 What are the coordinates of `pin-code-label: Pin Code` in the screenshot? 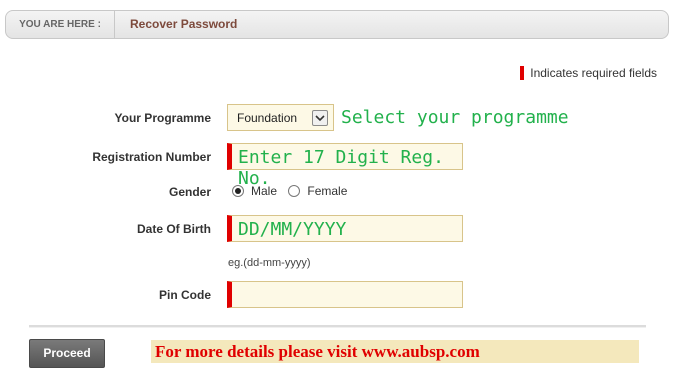 It's located at (184, 295).